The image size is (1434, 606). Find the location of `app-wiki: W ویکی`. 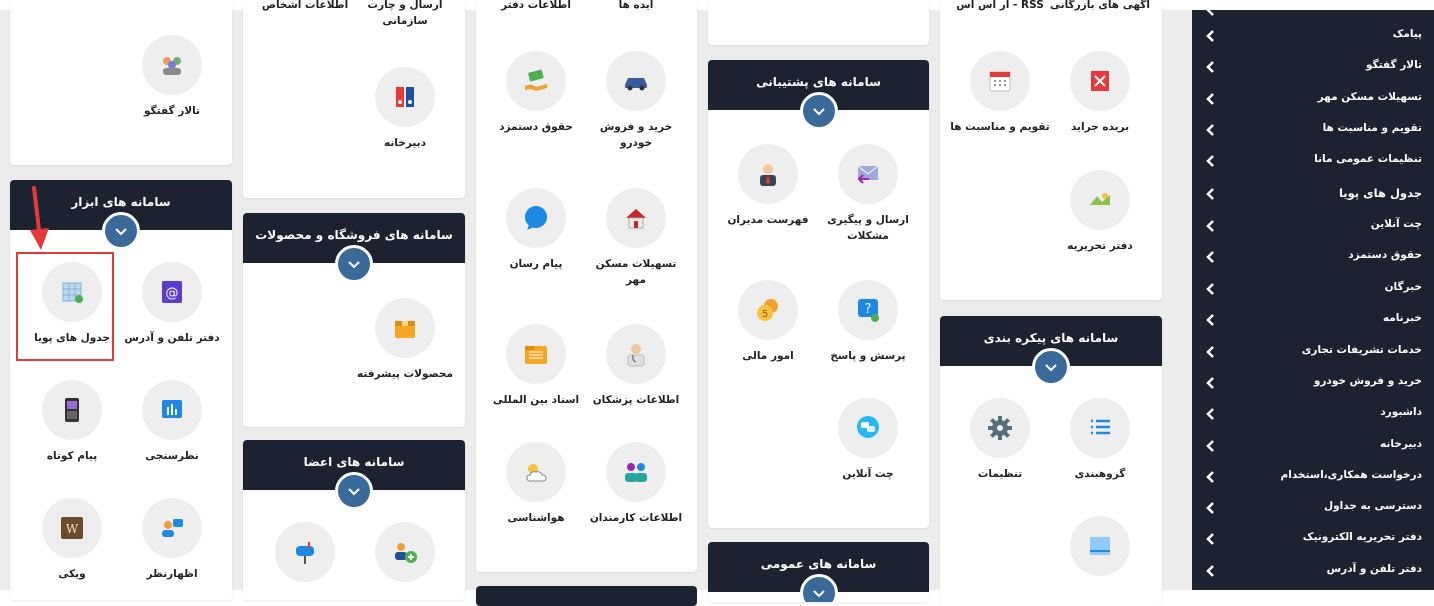

app-wiki: W ویکی is located at coordinates (72, 540).